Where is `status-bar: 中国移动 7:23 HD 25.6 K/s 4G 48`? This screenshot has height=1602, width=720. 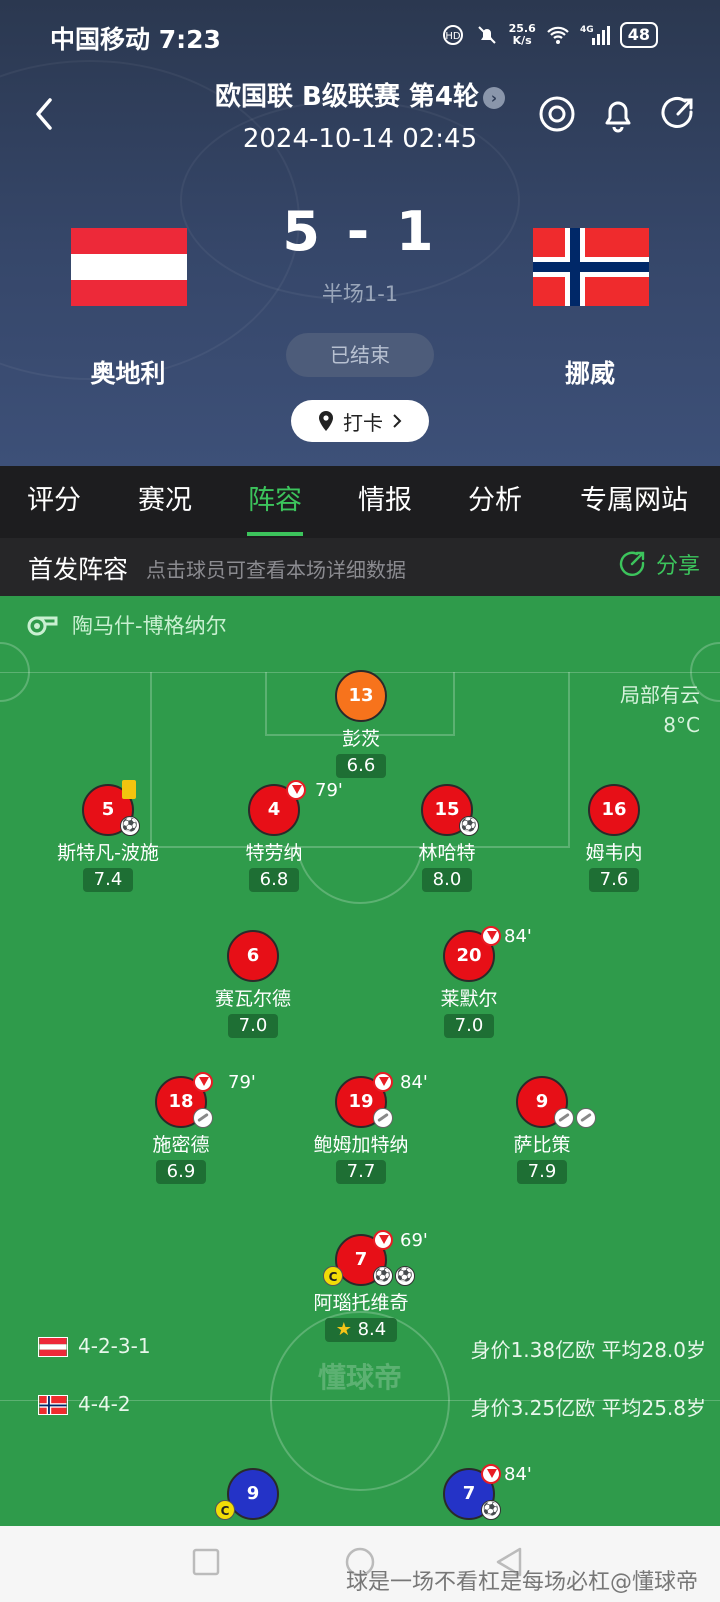
status-bar: 中国移动 7:23 HD 25.6 K/s 4G 48 is located at coordinates (360, 36).